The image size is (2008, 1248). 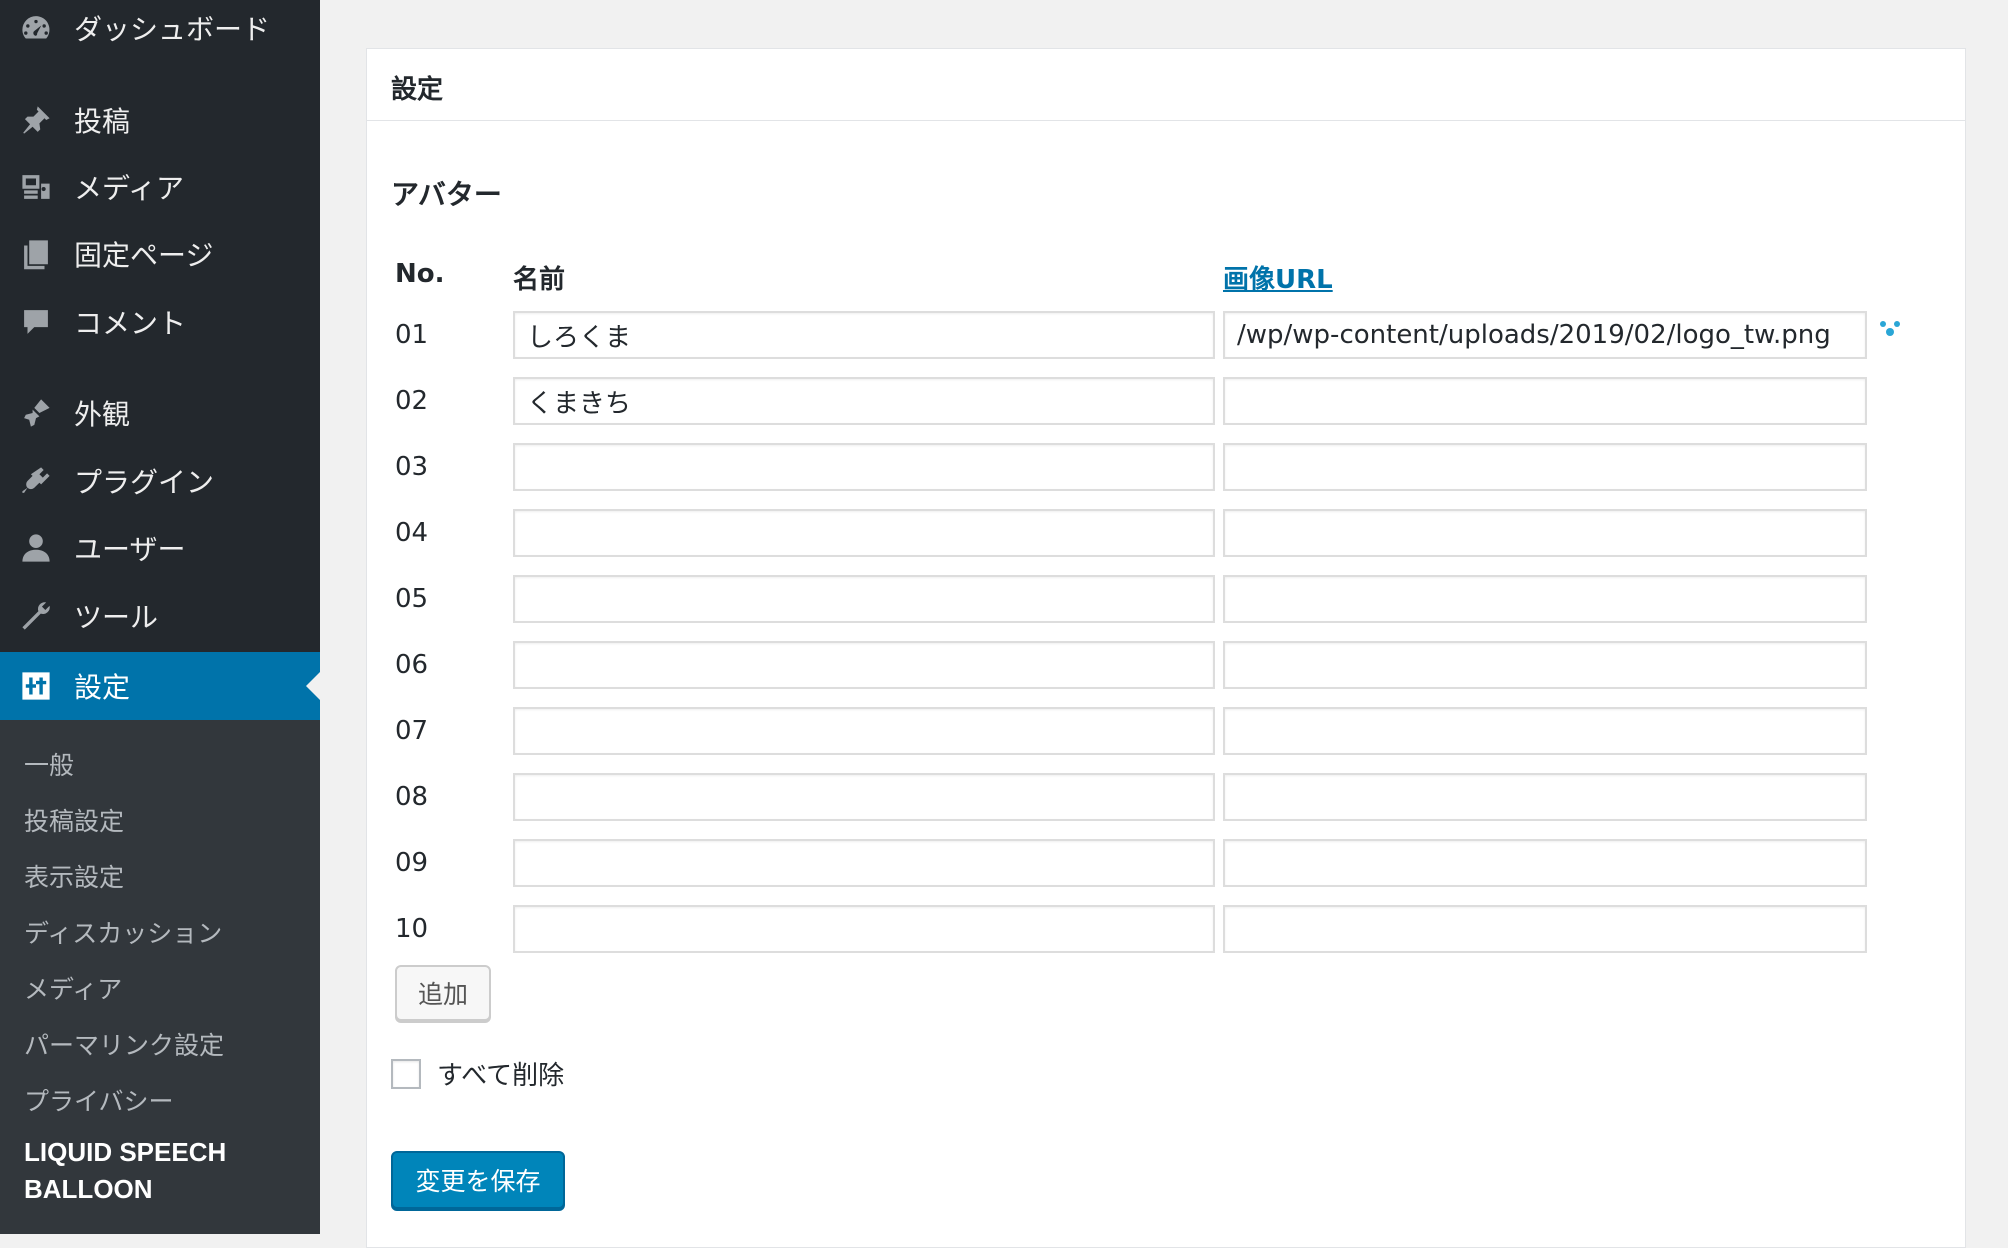 What do you see at coordinates (116, 617) in the screenshot?
I see `menu-item-label: ツール` at bounding box center [116, 617].